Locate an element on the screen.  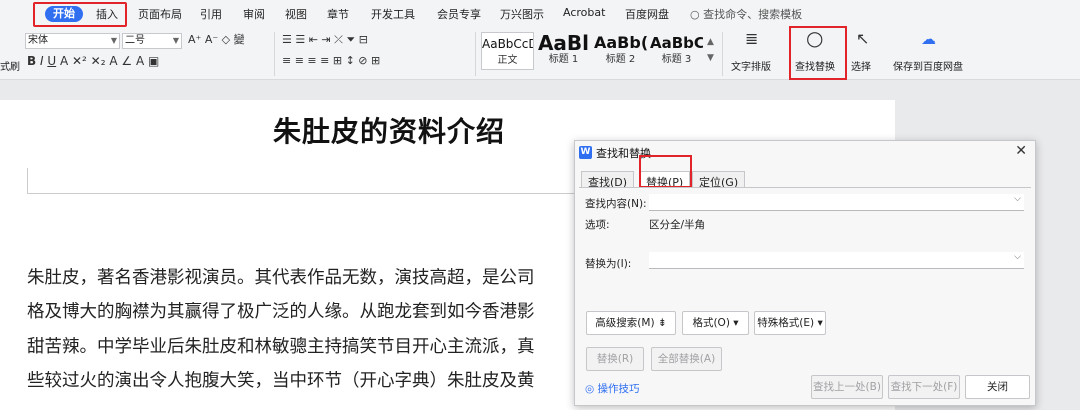
font-size-select: 二号 ▼ is located at coordinates (152, 41).